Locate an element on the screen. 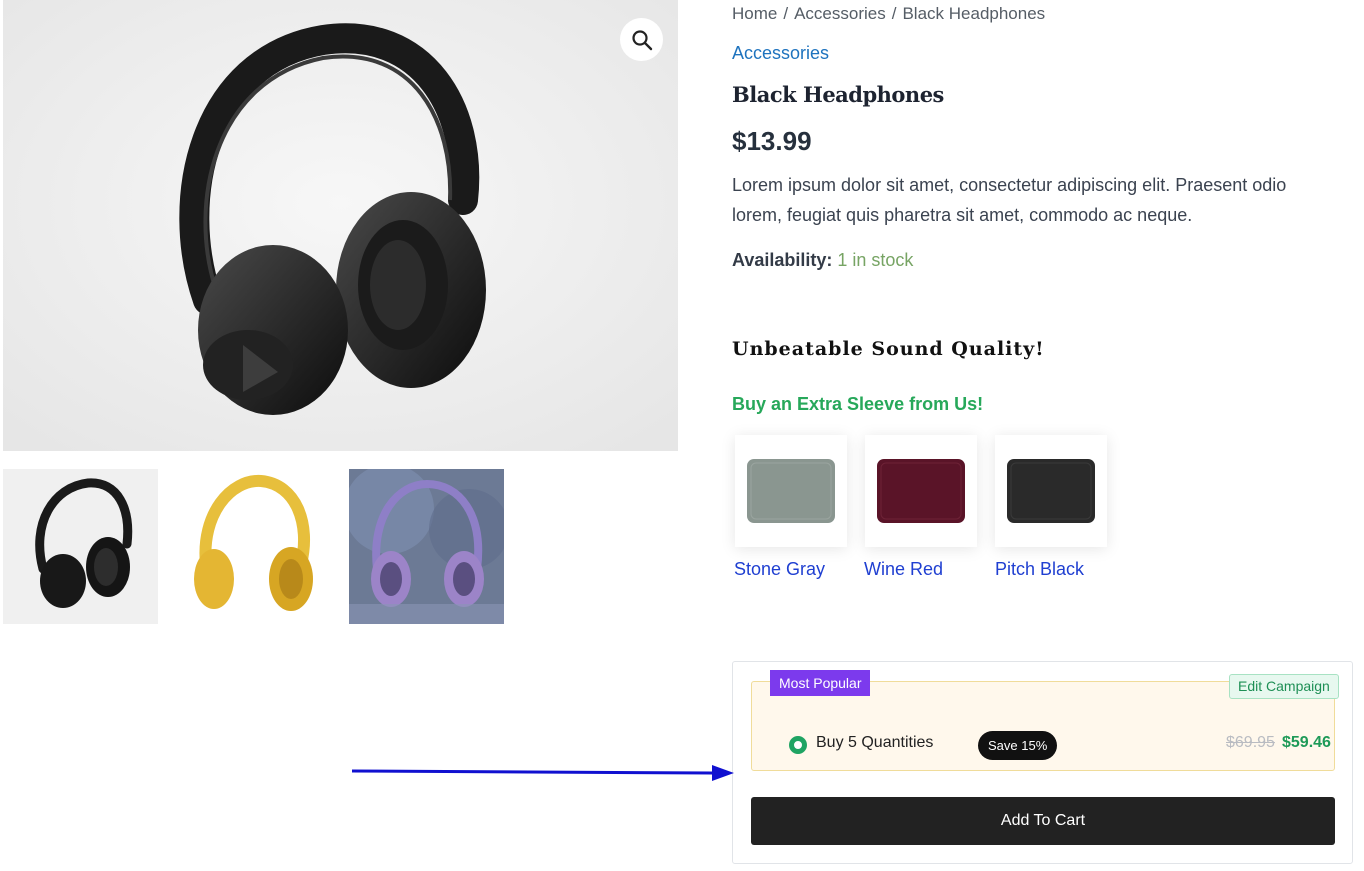  magnifier-icon is located at coordinates (641, 39).